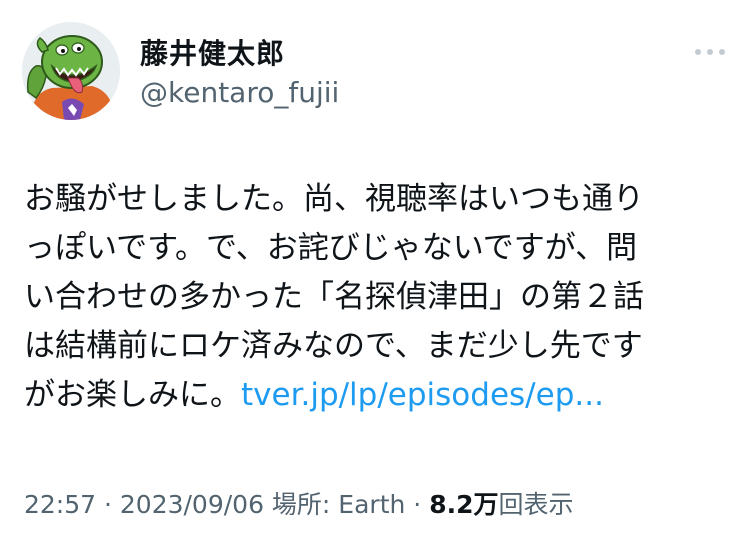 This screenshot has width=750, height=540. I want to click on tweet-meta: 22:57 · 2023/09/06 場所: Earth · 8.2万回表示, so click(299, 503).